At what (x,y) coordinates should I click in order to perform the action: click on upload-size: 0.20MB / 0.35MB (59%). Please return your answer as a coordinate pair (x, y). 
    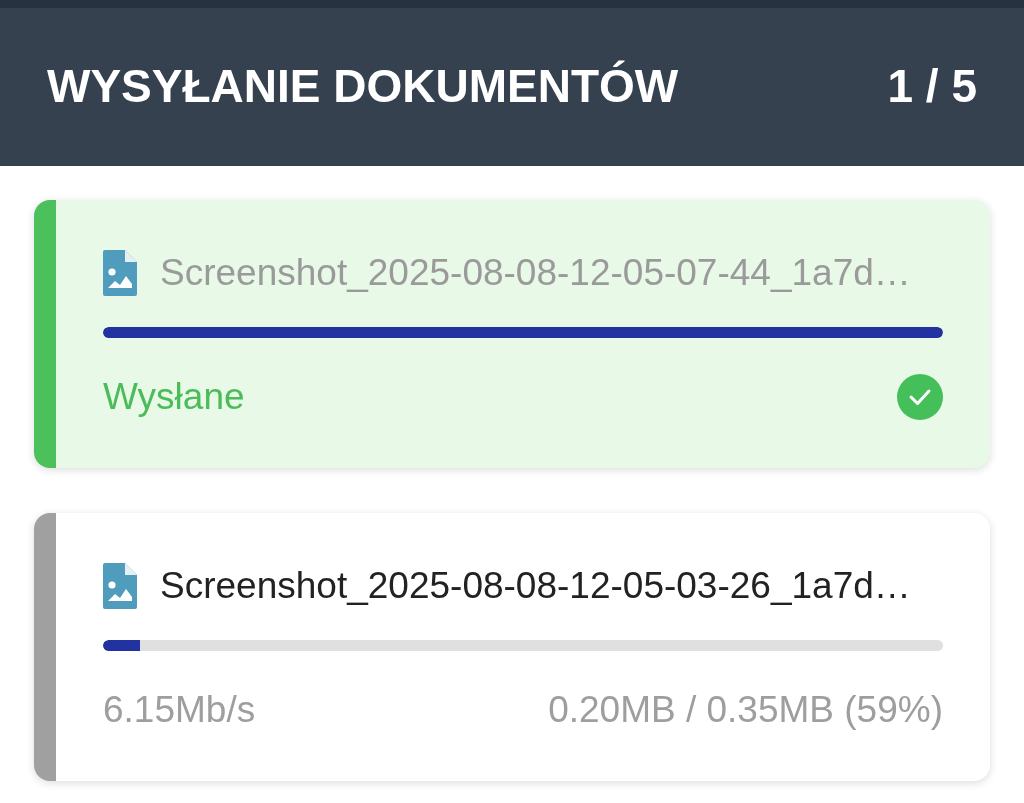
    Looking at the image, I should click on (745, 710).